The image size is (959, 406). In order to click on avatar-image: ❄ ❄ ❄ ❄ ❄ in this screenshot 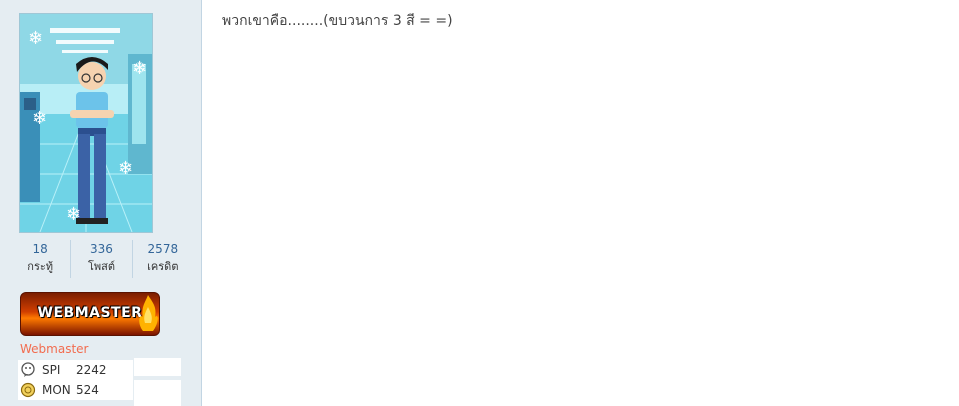, I will do `click(86, 123)`.